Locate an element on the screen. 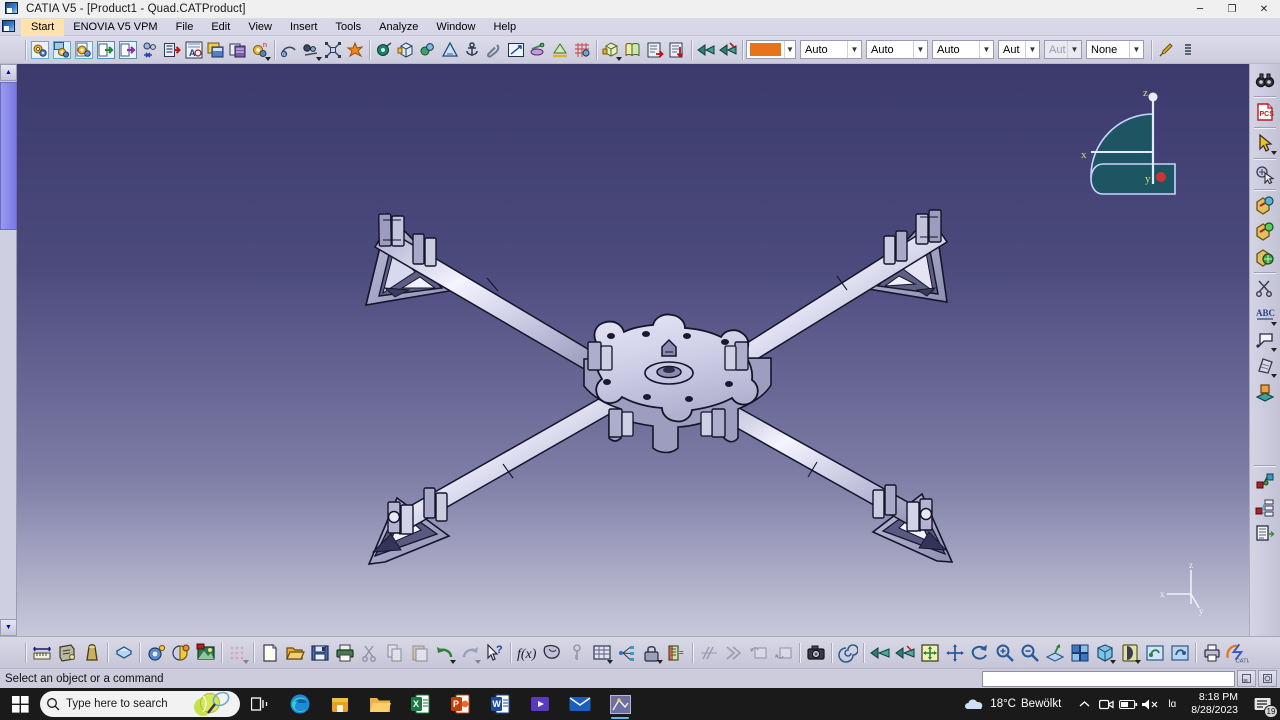 The height and width of the screenshot is (720, 1280). render-style-combo: None ▼ is located at coordinates (1115, 49).